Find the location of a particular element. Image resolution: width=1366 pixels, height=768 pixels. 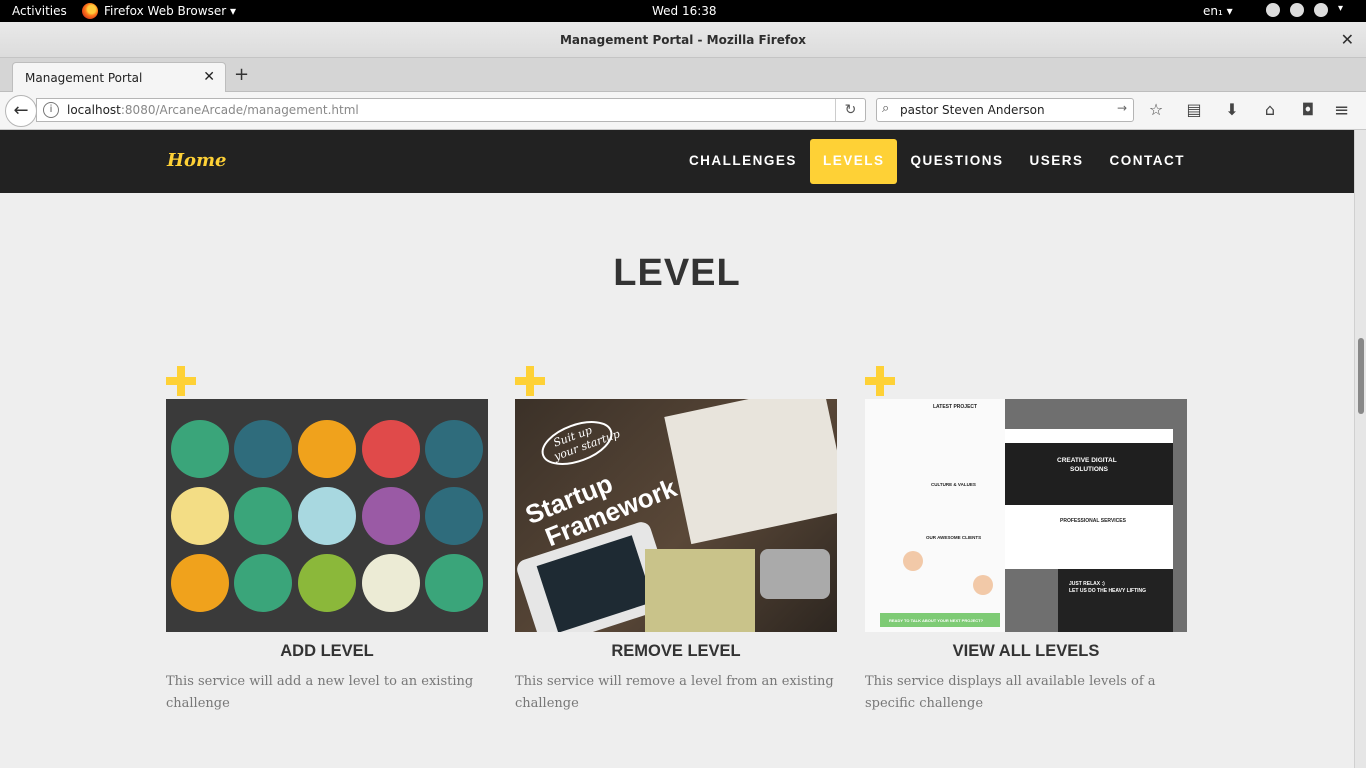

scrollbar-thumb is located at coordinates (1361, 376).